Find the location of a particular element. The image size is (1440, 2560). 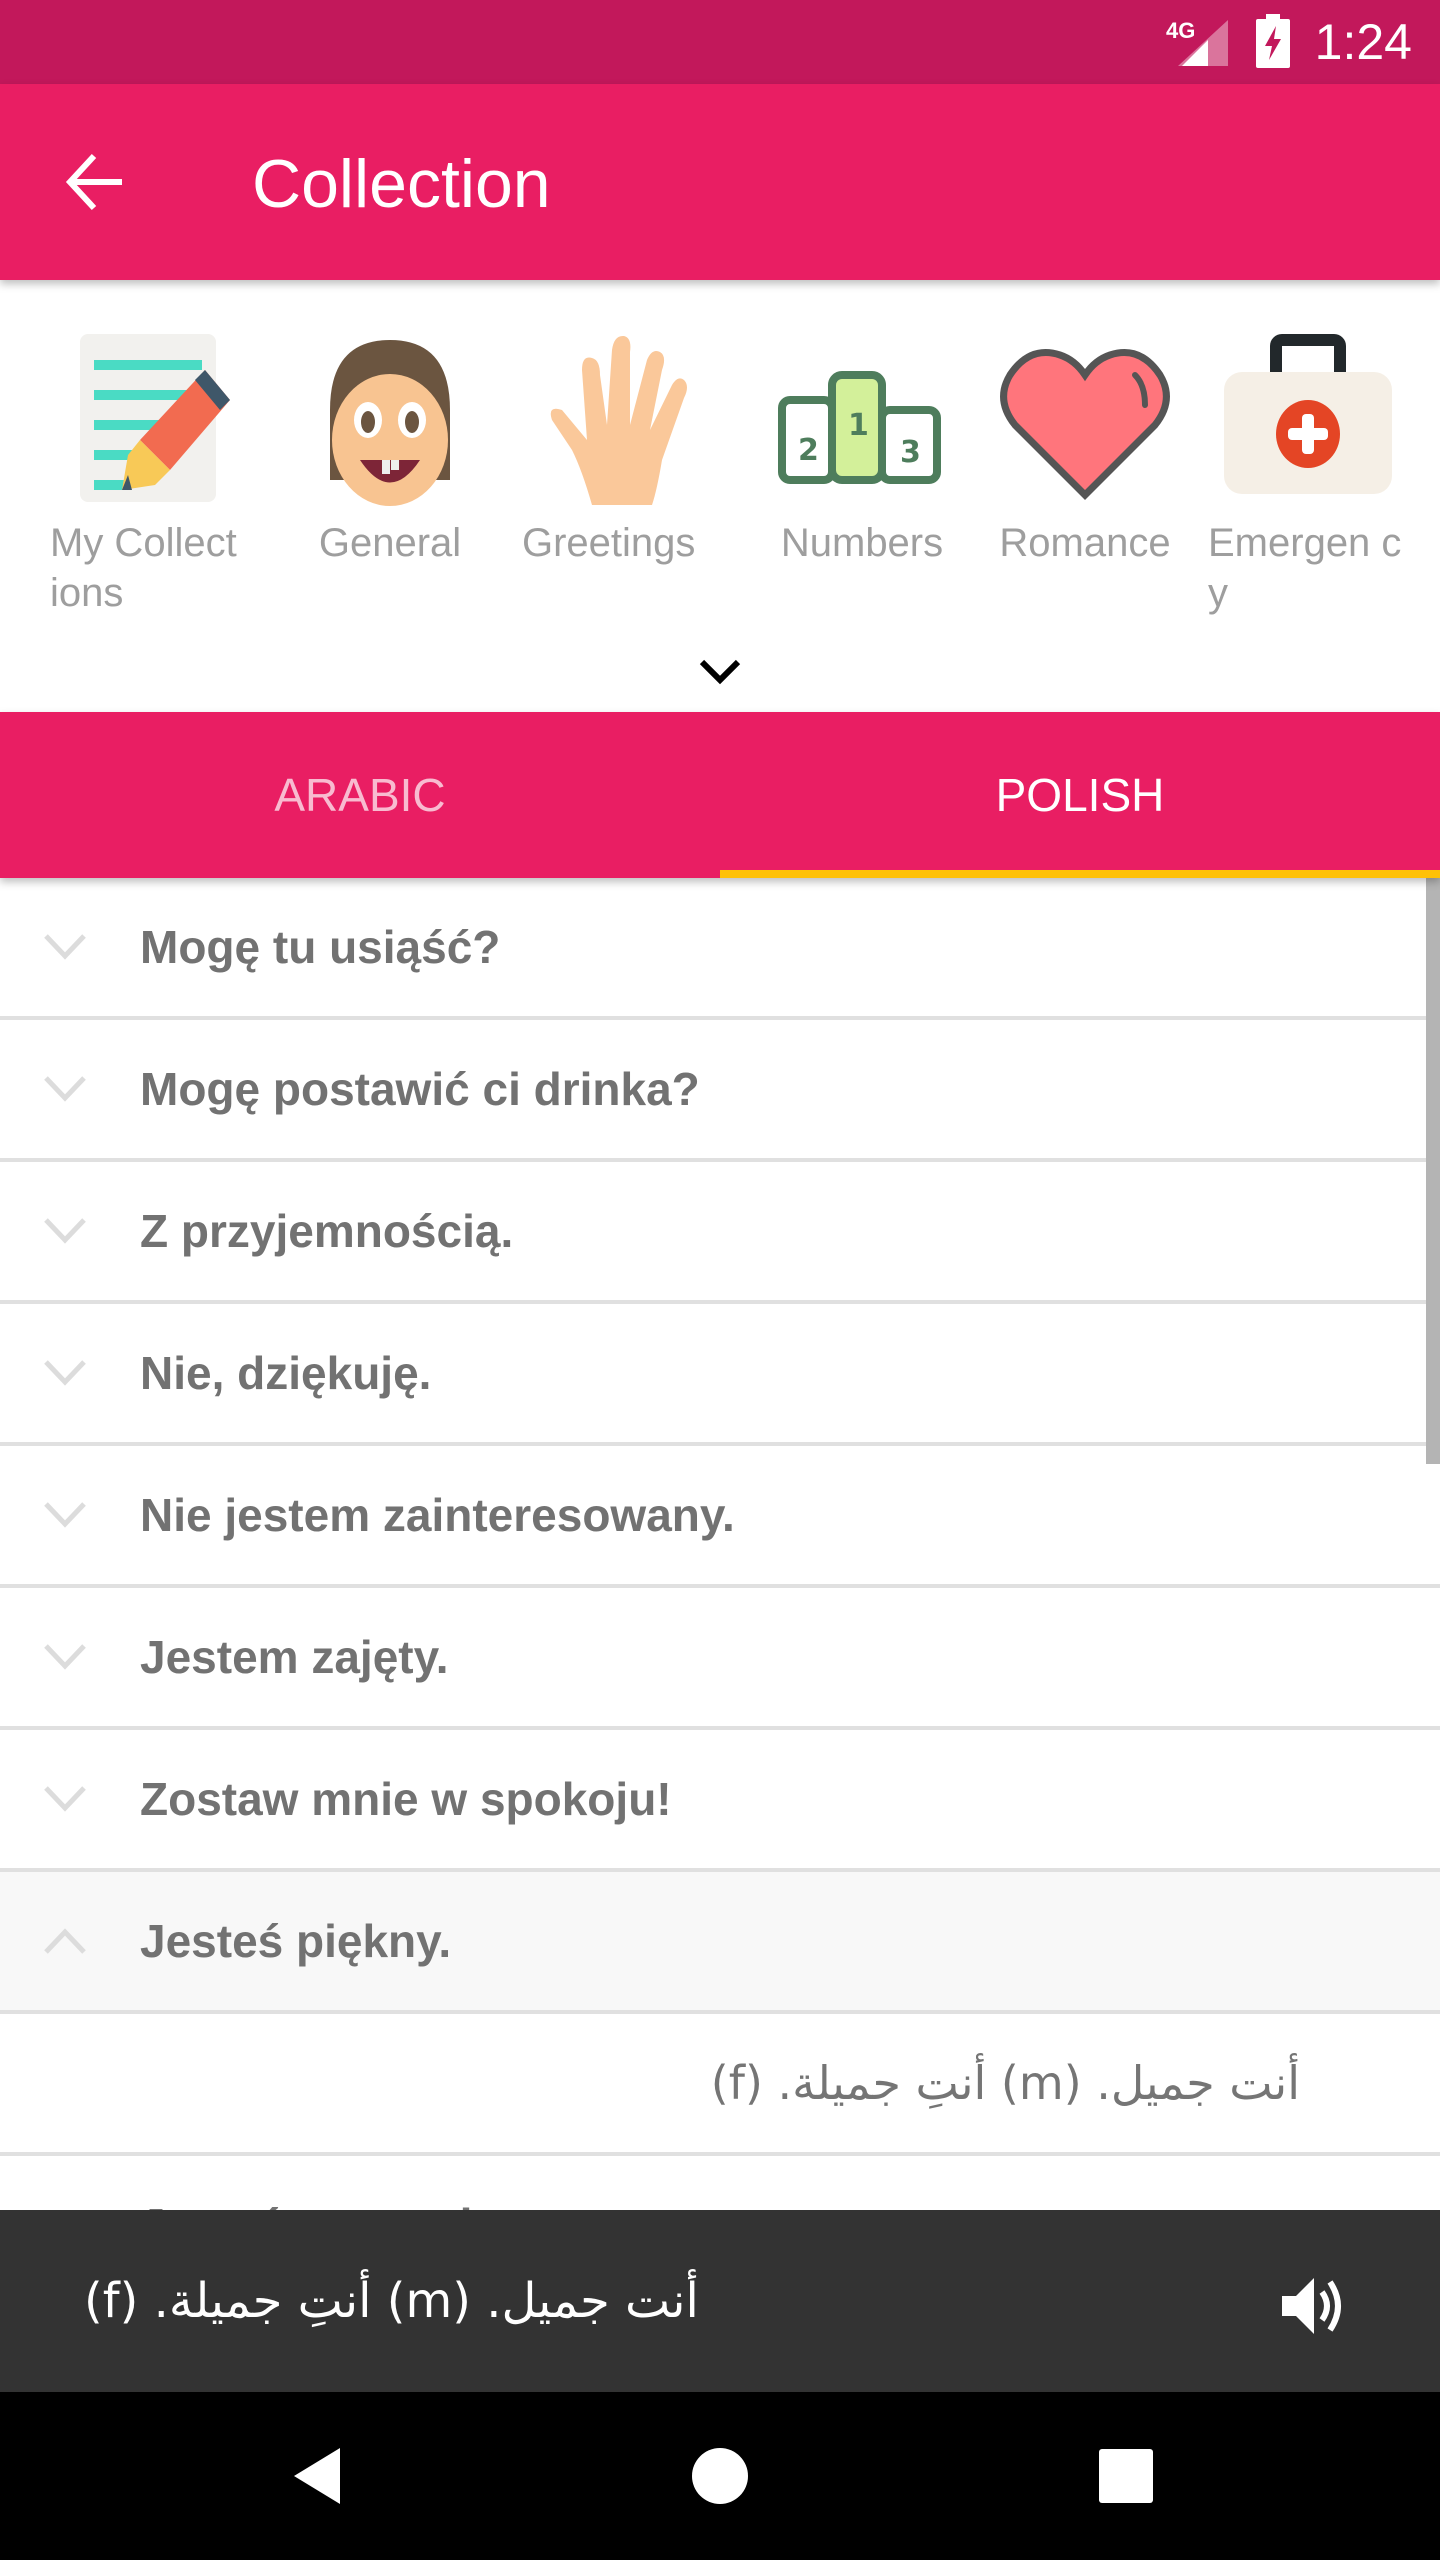

category-numbers: 2 1 3 Numbers is located at coordinates (862, 449).